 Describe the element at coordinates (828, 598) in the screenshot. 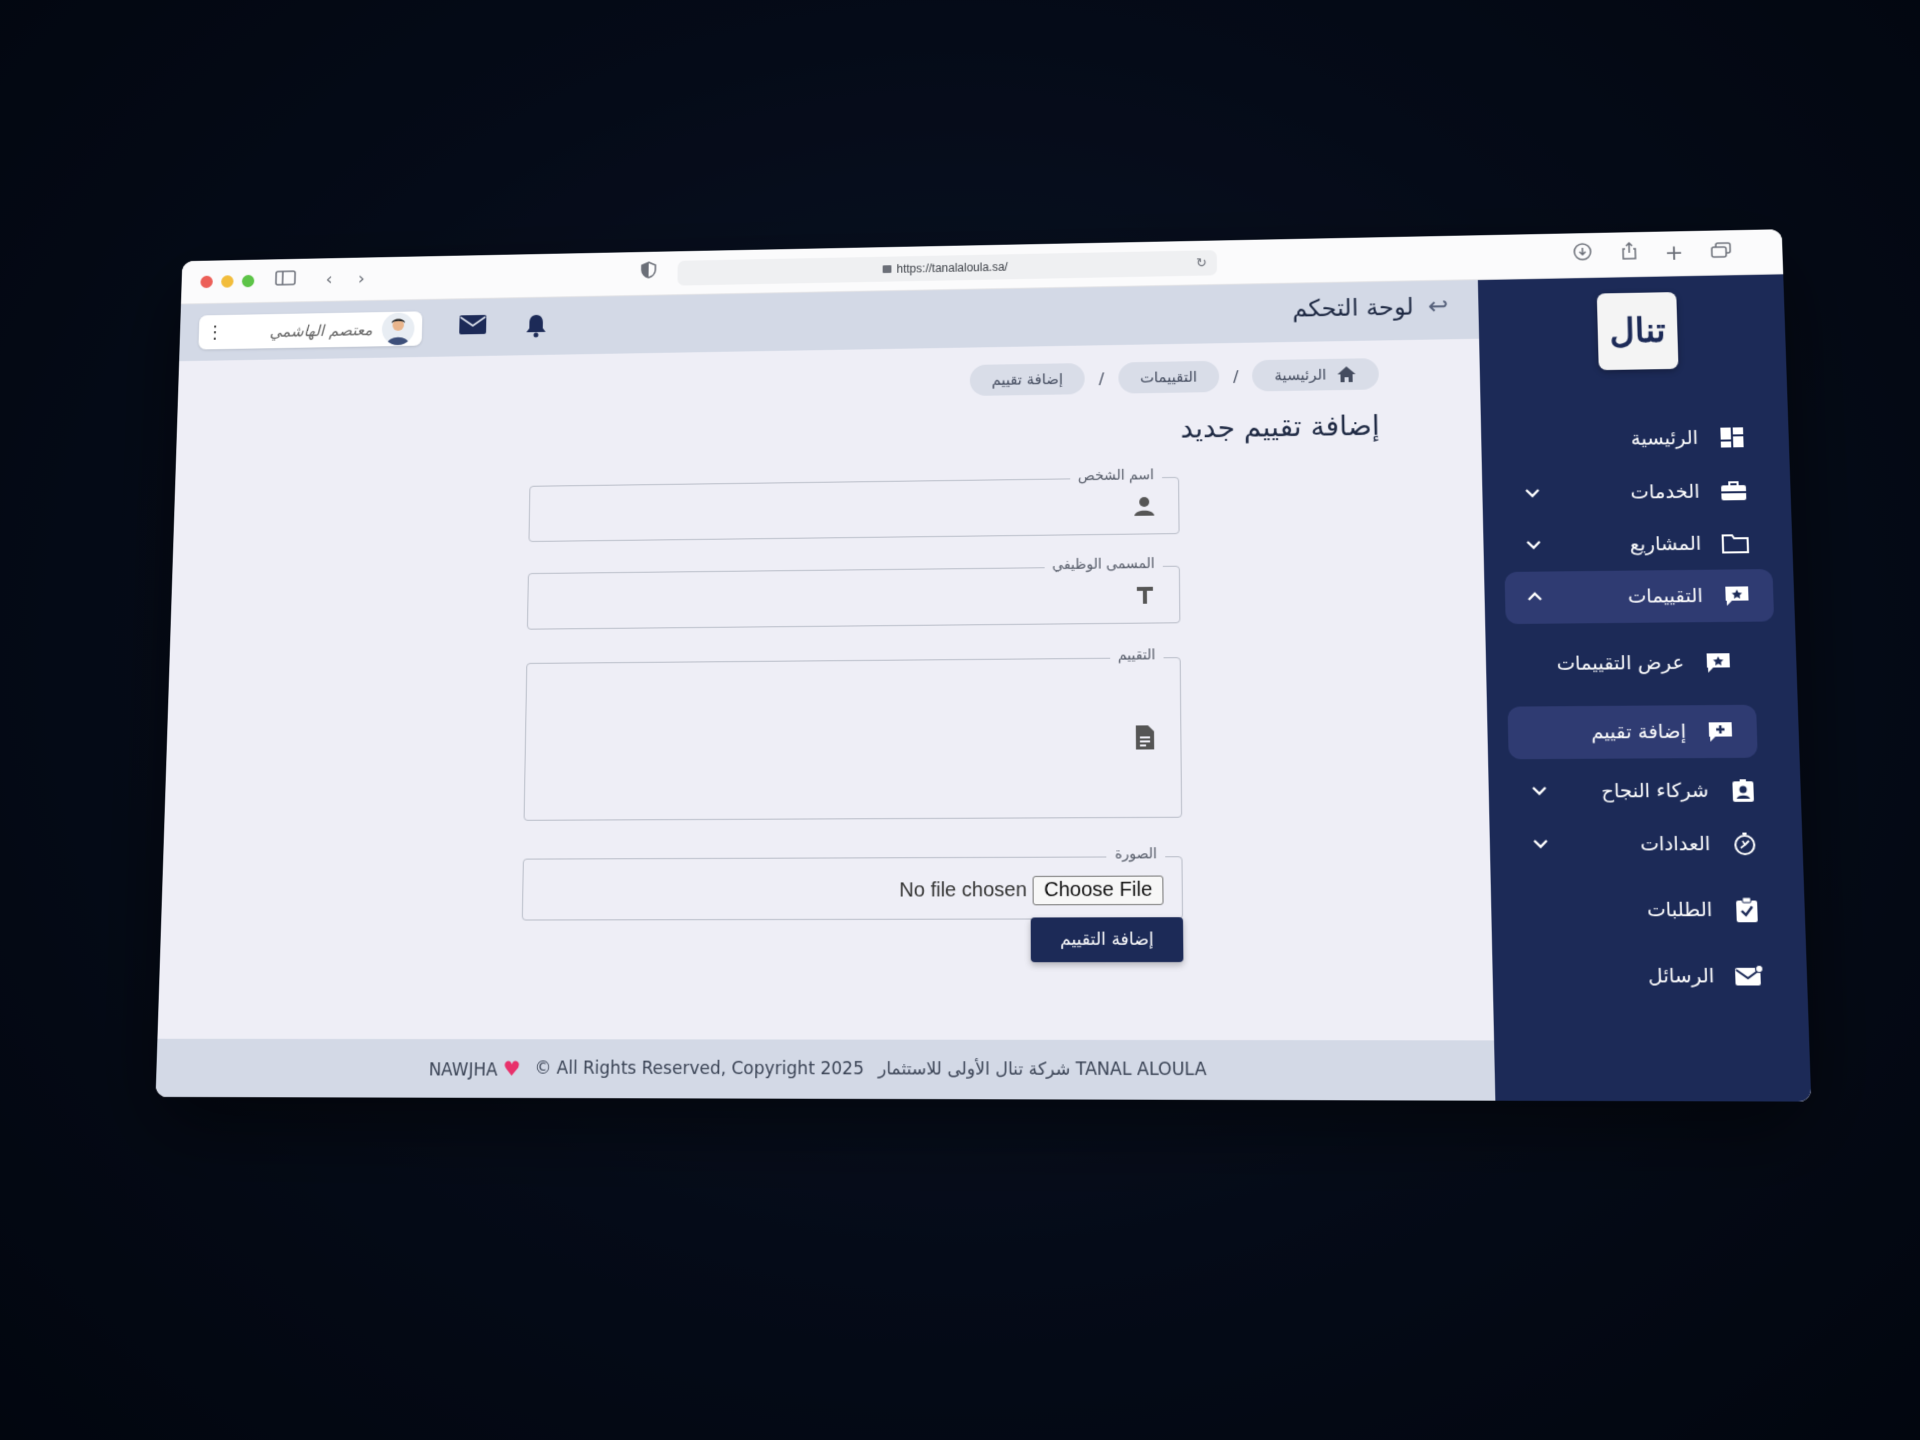

I see `job-title-input` at that location.